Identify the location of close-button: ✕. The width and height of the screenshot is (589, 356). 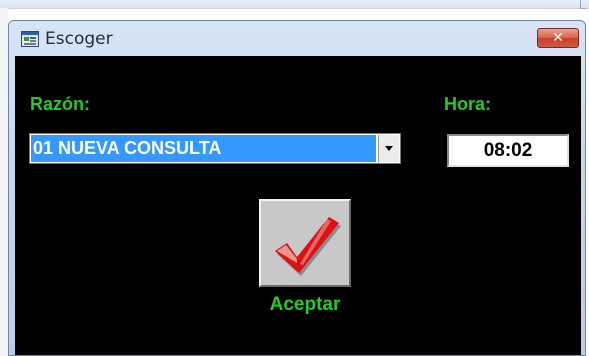
(558, 38).